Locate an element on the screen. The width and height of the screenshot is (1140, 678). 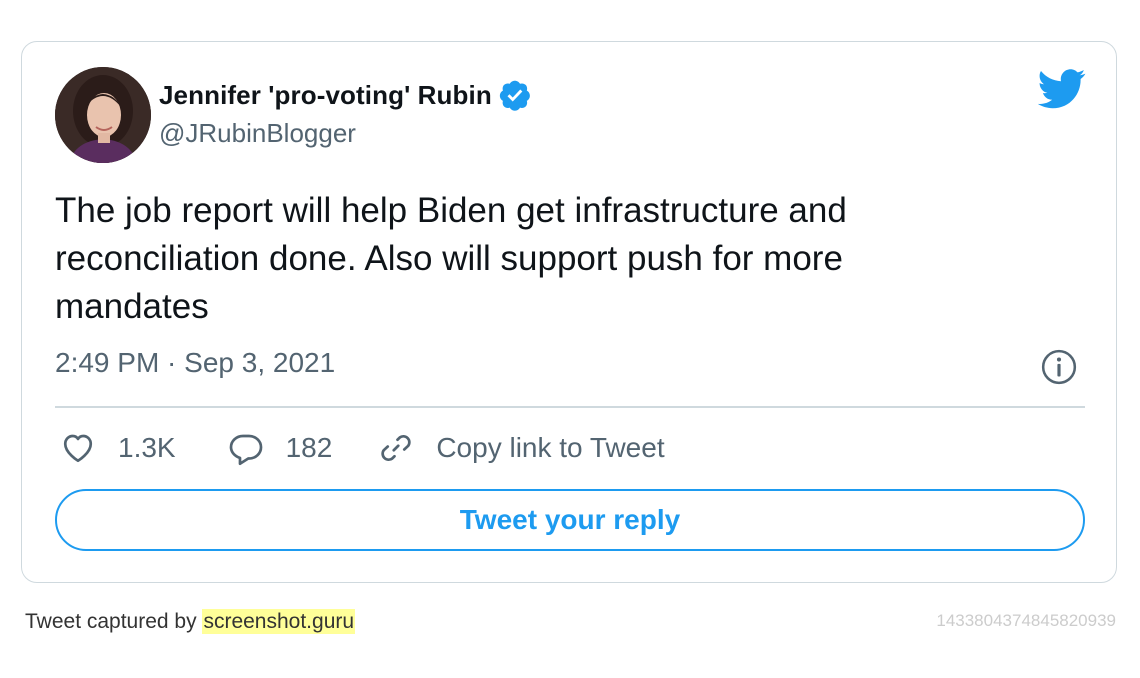
copy-link-button: Copy link to Tweet is located at coordinates (521, 448).